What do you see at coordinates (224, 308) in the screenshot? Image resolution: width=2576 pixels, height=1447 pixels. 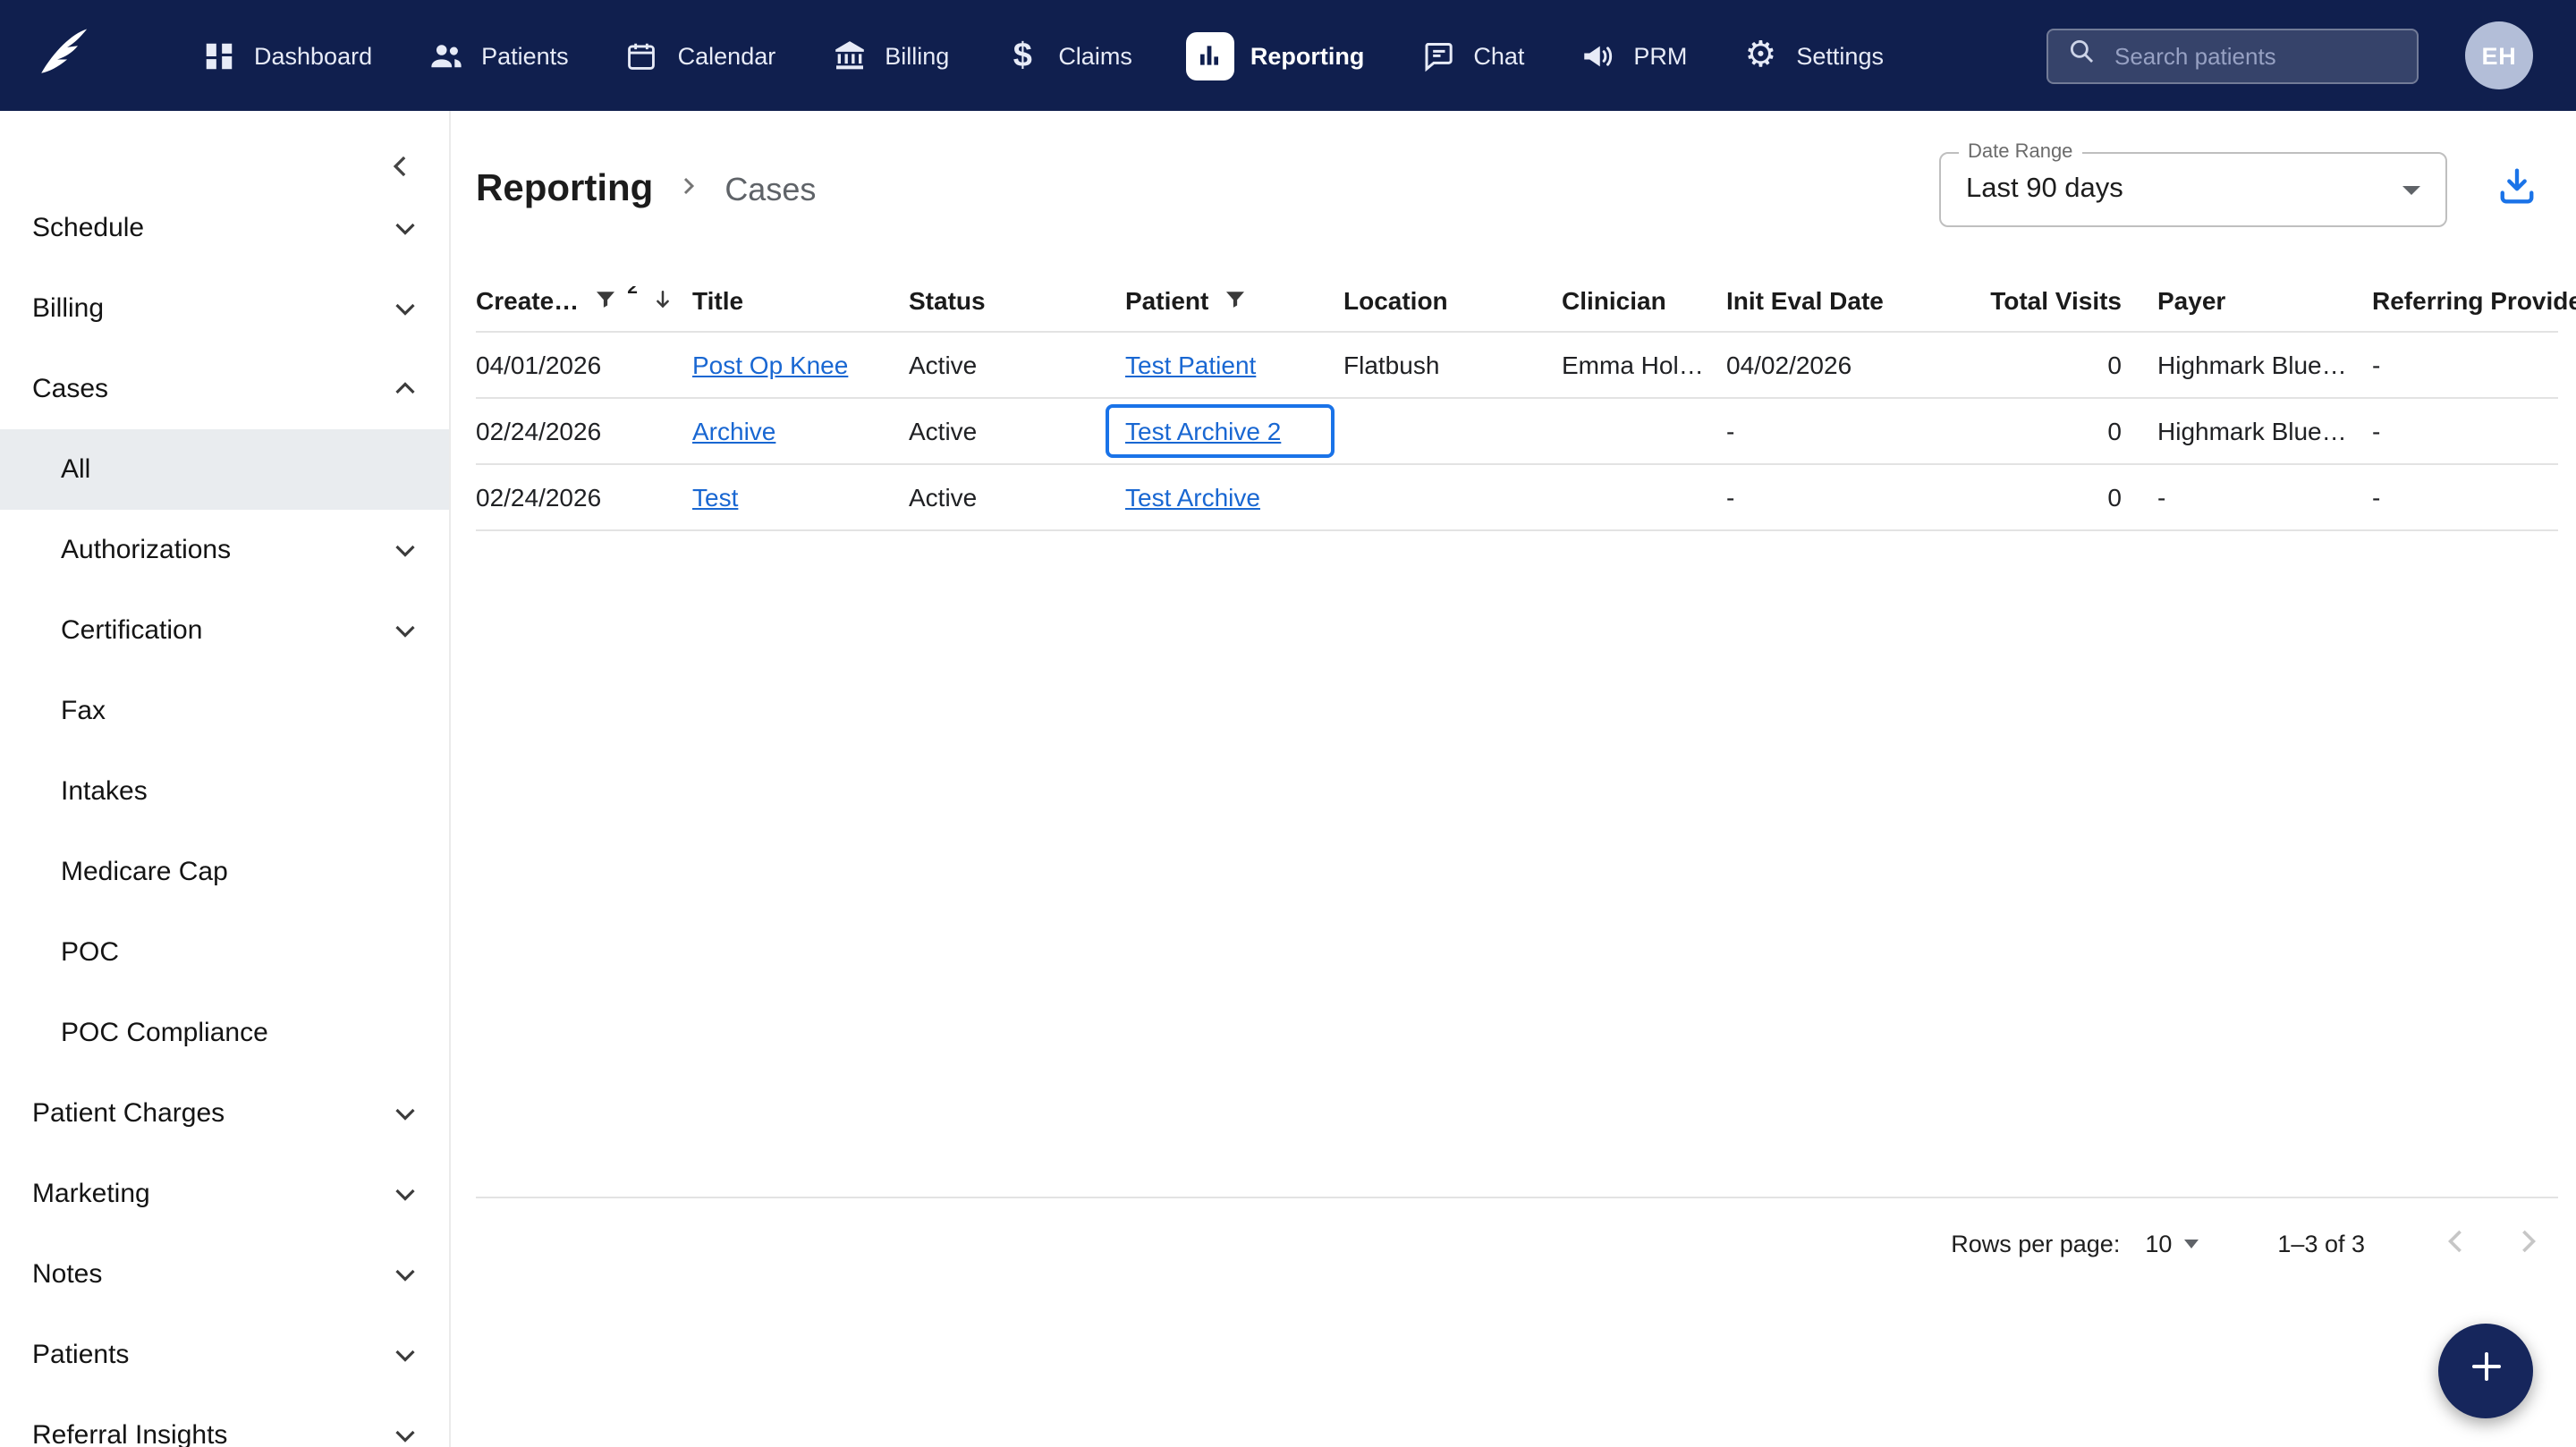 I see `sidebar-item-billing: Billing` at bounding box center [224, 308].